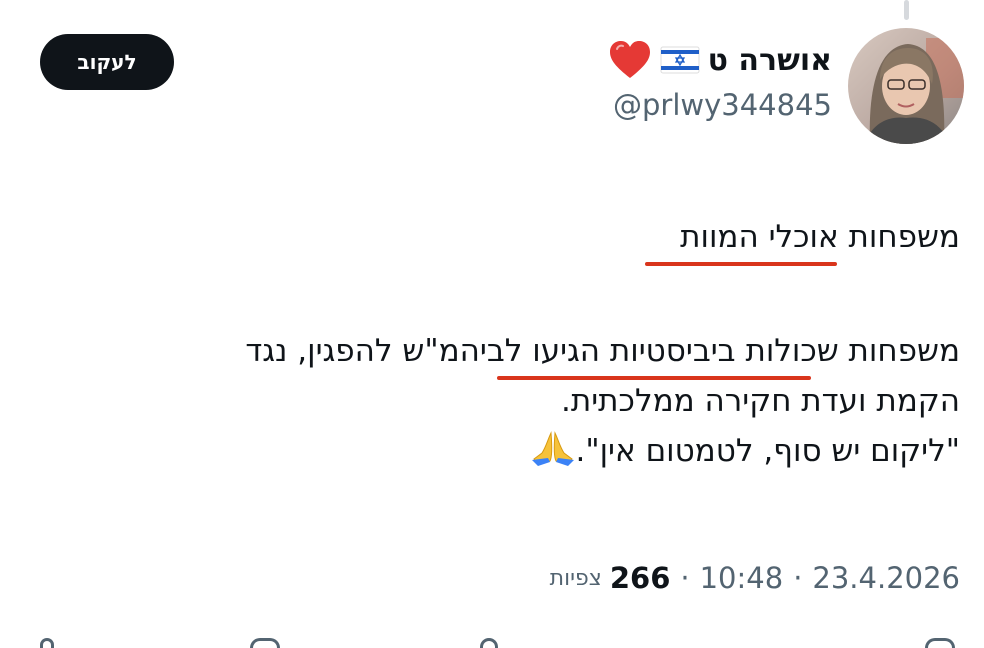 This screenshot has width=984, height=648. Describe the element at coordinates (722, 105) in the screenshot. I see `user-handle: @prlwy344845` at that location.